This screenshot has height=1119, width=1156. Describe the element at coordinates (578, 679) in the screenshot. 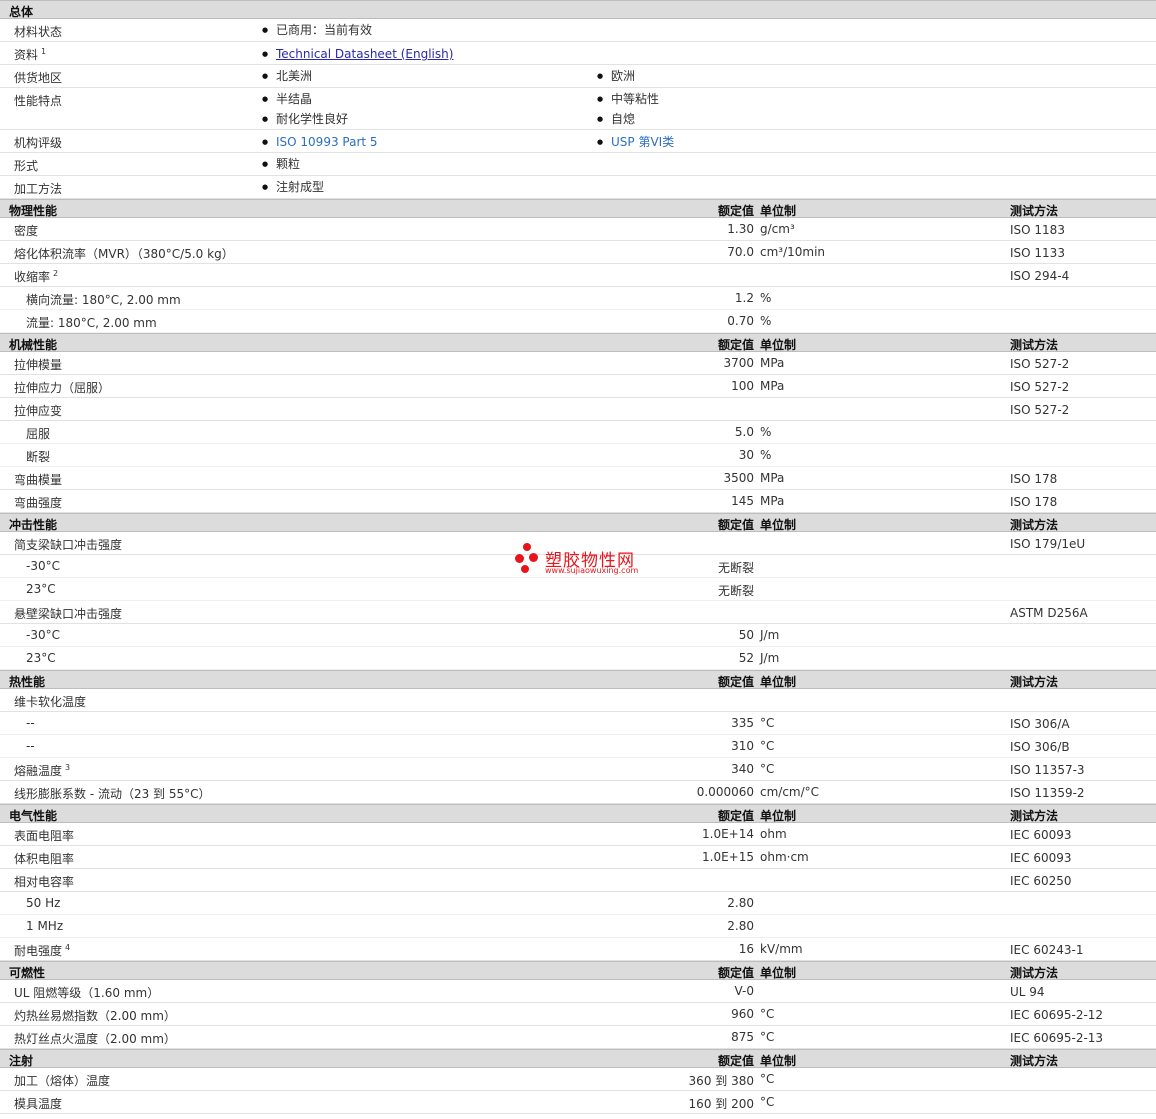

I see `section-header-thermal: 热性能 额定值 单位制 测试方法` at that location.